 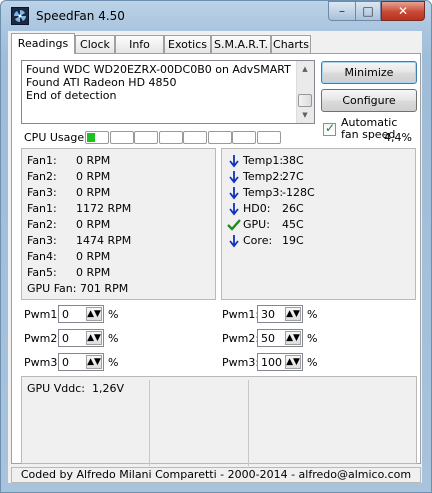 What do you see at coordinates (403, 11) in the screenshot?
I see `close-window-button: ✕` at bounding box center [403, 11].